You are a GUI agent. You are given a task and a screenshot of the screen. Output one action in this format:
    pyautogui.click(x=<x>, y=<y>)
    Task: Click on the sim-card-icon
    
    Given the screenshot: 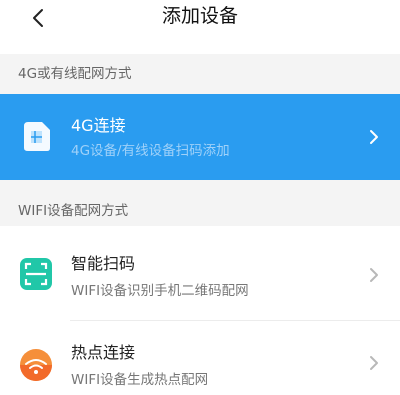 What is the action you would take?
    pyautogui.click(x=37, y=136)
    